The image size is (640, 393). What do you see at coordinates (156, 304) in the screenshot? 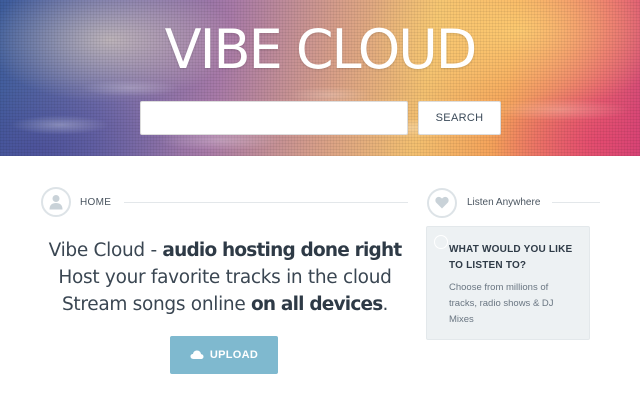
I see `headline-line-3-text: Stream songs online` at bounding box center [156, 304].